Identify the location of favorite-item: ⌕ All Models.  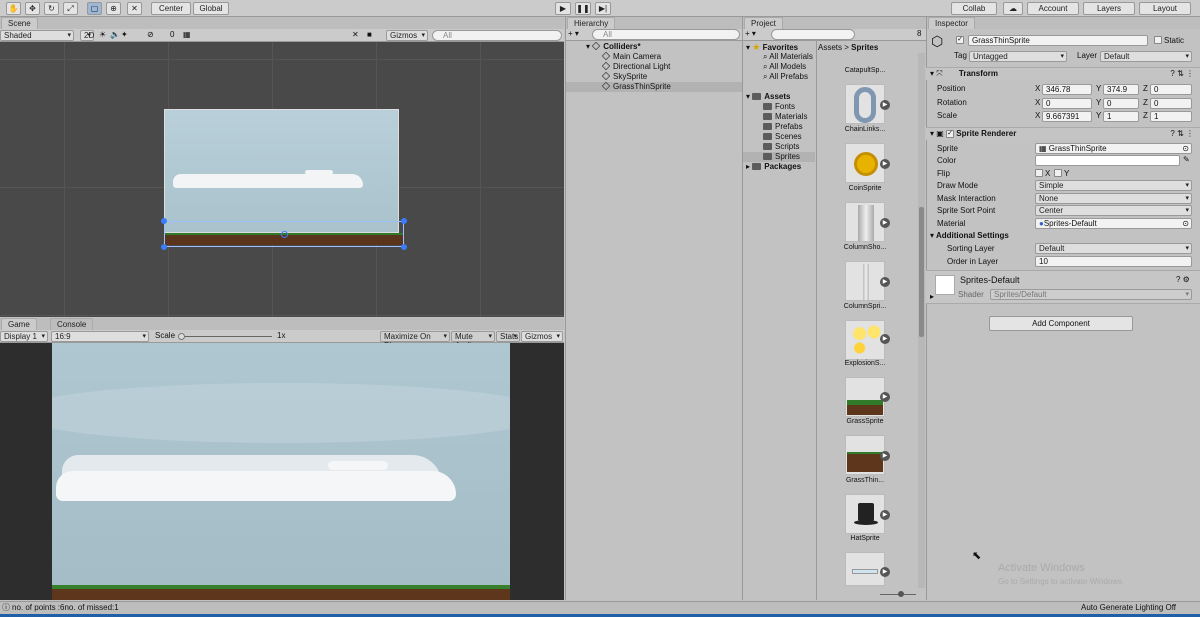
(784, 67).